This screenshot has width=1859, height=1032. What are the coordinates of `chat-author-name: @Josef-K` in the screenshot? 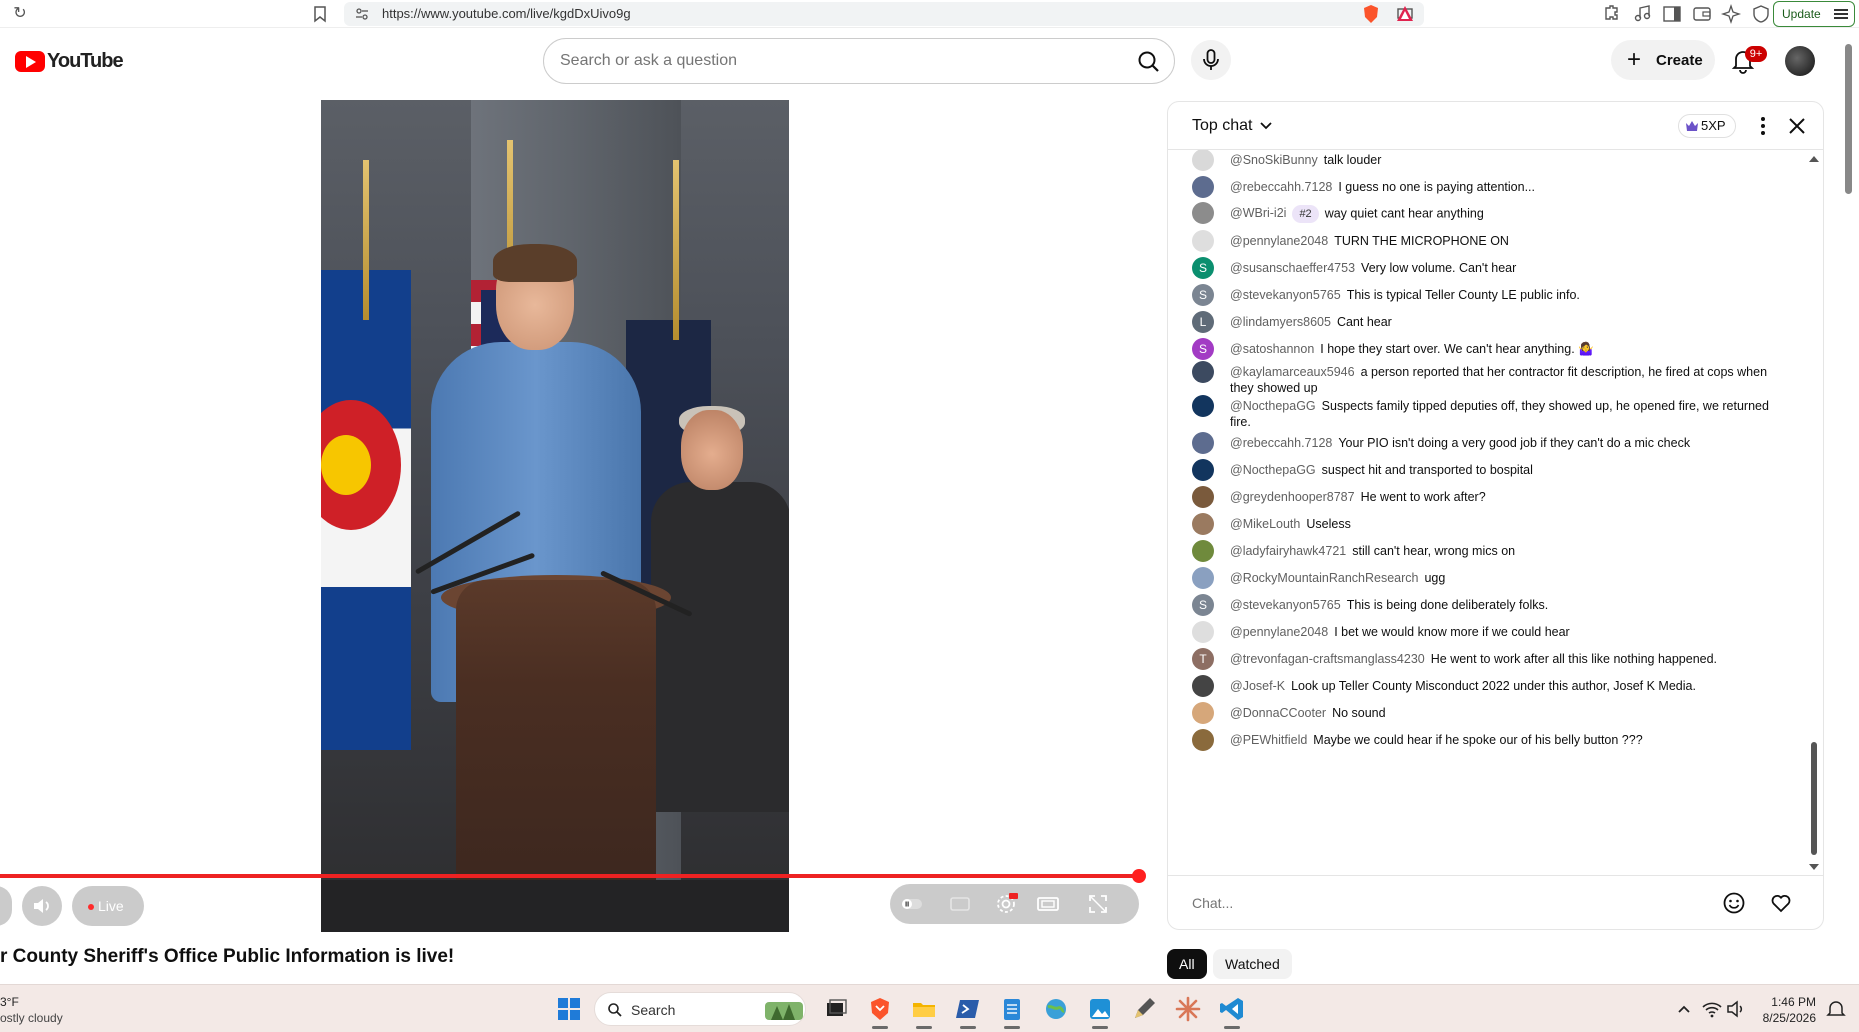 It's located at (1257, 686).